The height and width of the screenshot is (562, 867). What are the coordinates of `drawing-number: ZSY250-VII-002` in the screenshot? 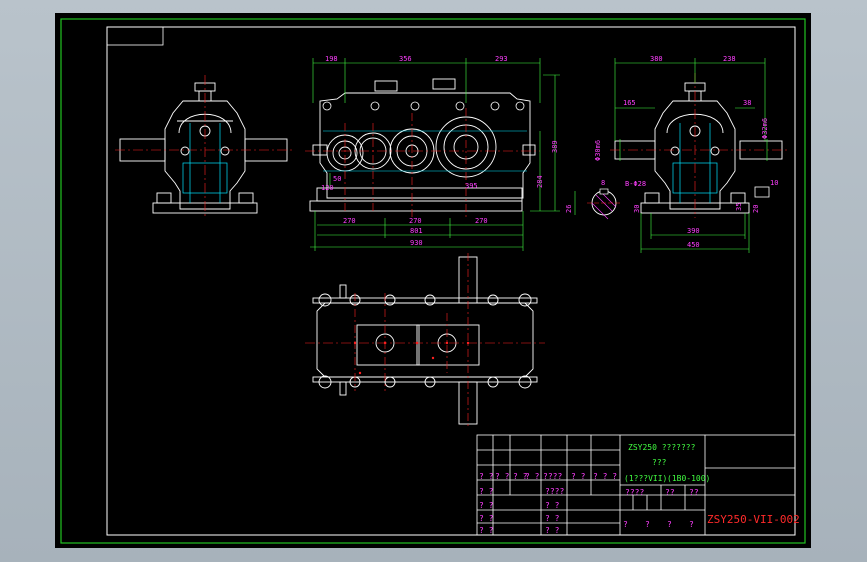 It's located at (753, 519).